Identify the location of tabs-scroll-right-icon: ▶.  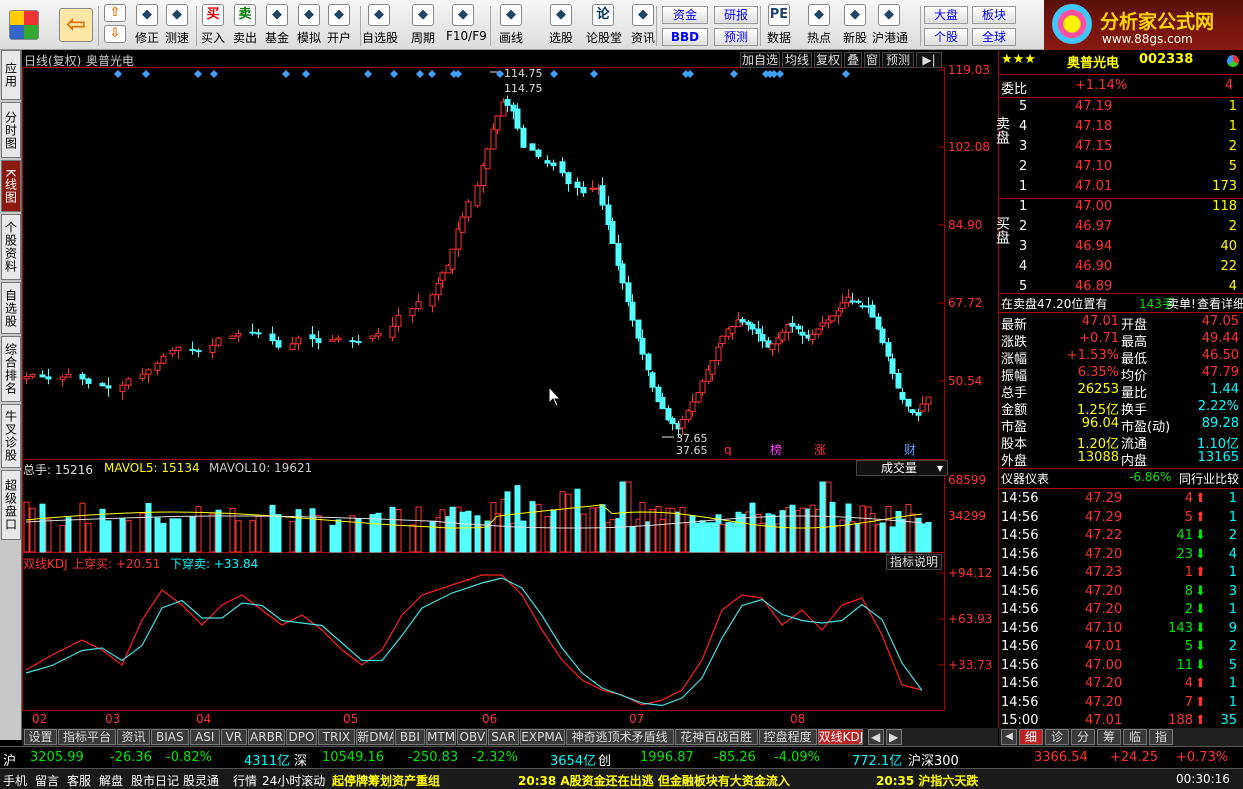
(893, 737).